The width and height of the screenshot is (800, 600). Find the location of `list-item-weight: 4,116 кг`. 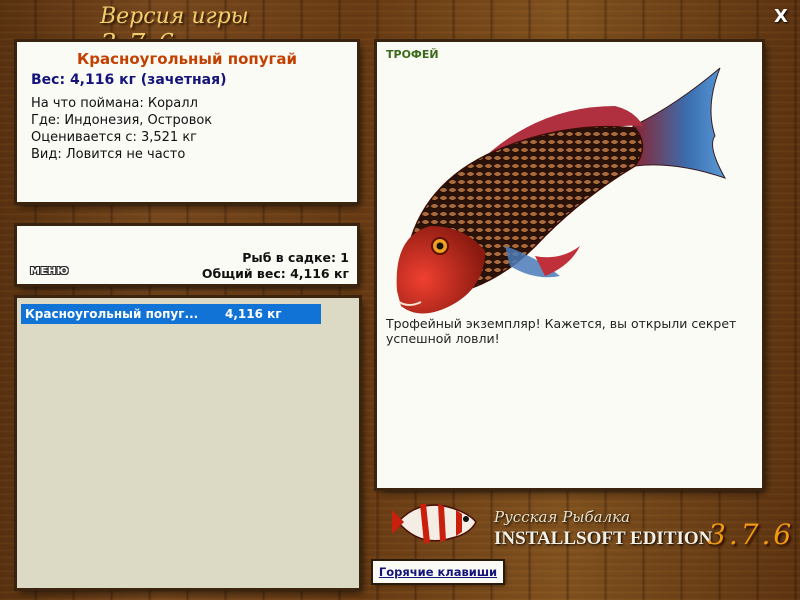

list-item-weight: 4,116 кг is located at coordinates (253, 314).